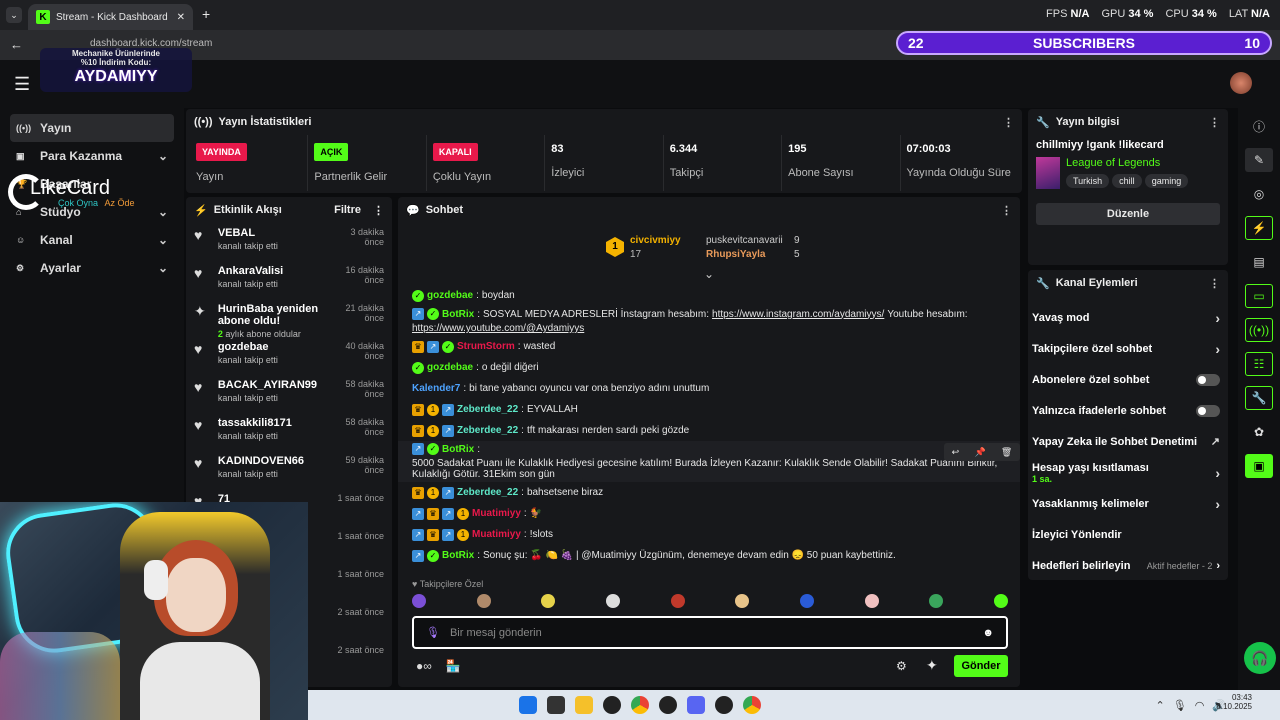  I want to click on channel-action: Abonelere özel sohbet, so click(1128, 379).